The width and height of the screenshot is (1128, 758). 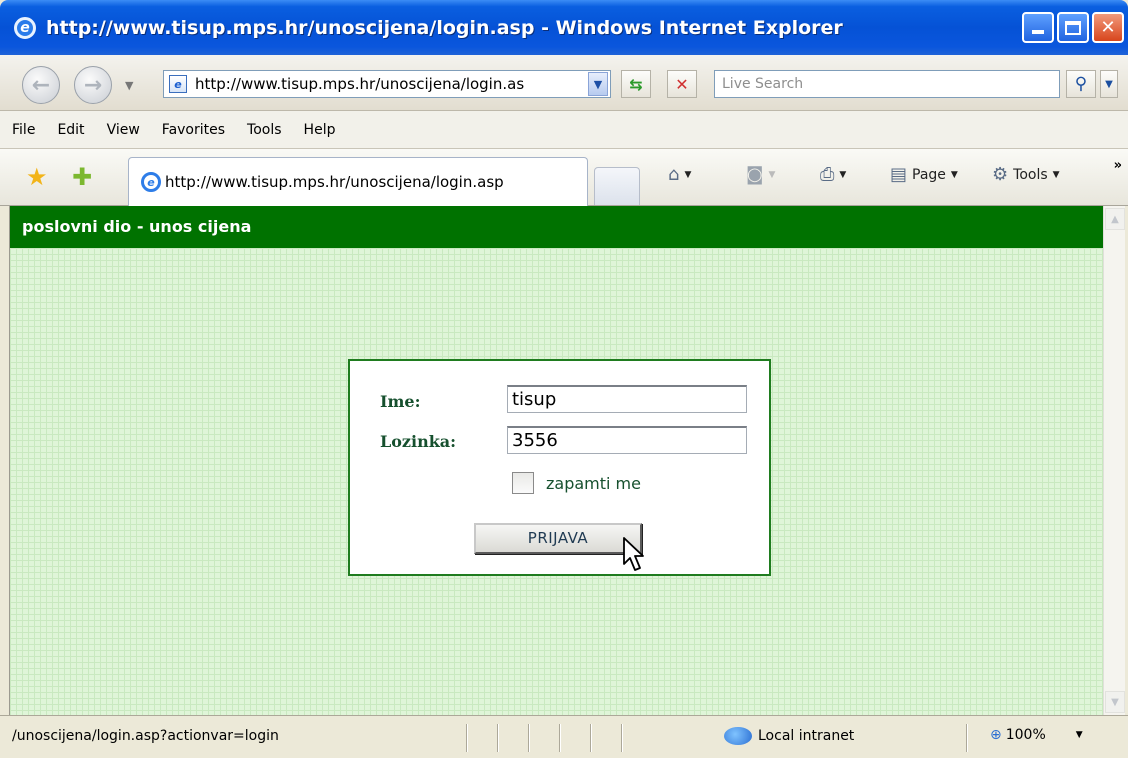 I want to click on username-field: tisup, so click(x=627, y=399).